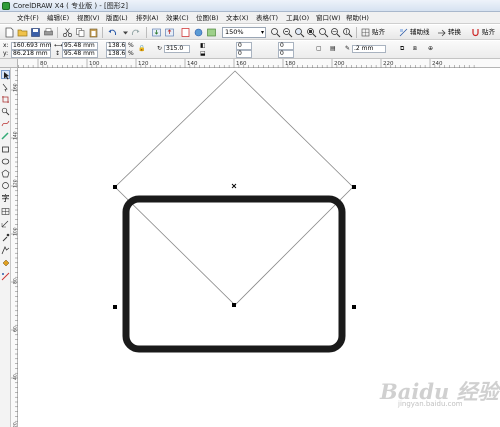 The height and width of the screenshot is (427, 500). I want to click on basic-shapes-tool-icon, so click(5, 185).